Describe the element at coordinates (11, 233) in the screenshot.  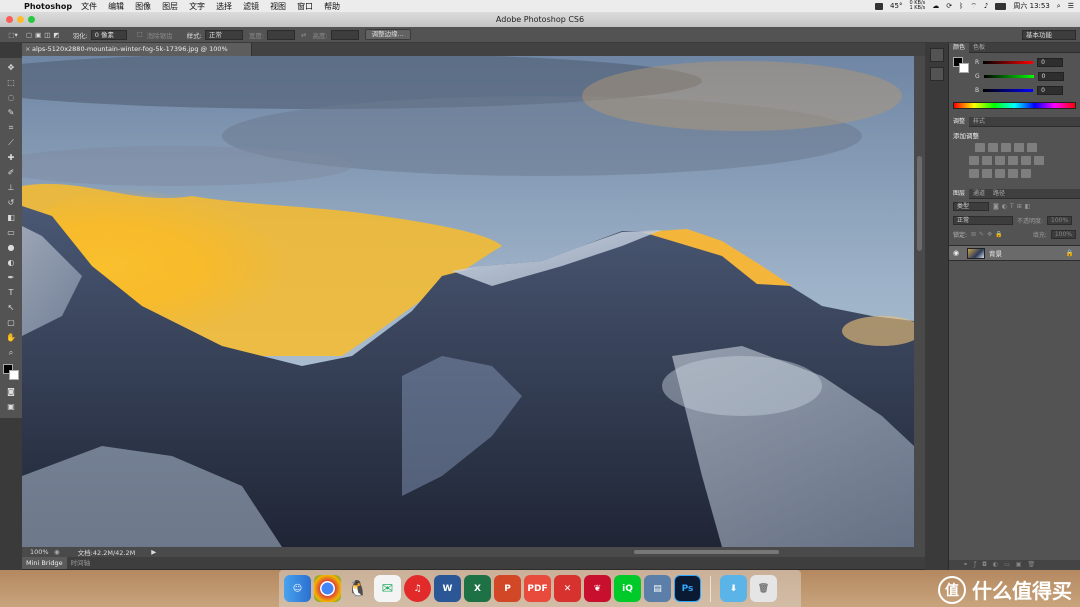
I see `gradient-tool-icon: ▭` at that location.